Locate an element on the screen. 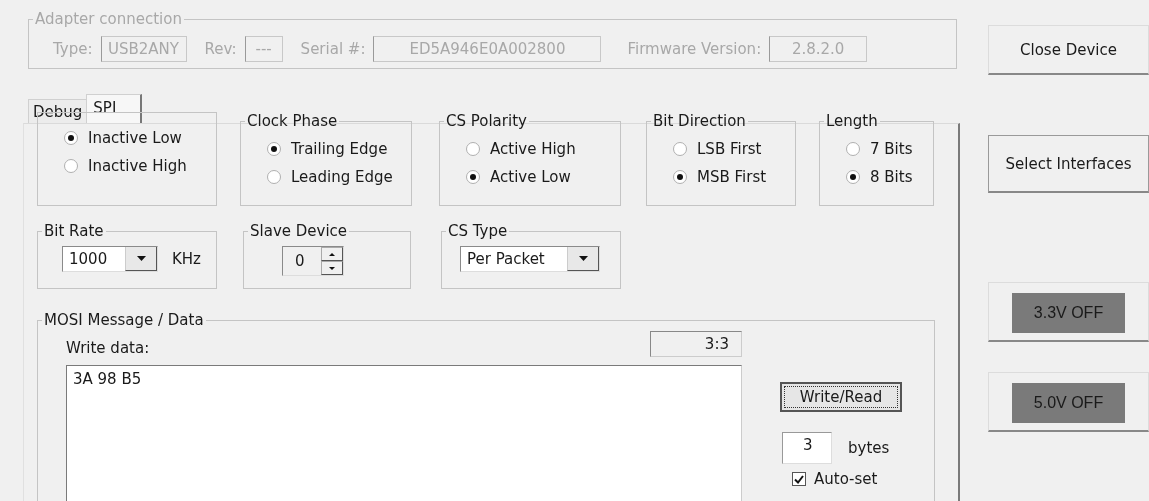 This screenshot has height=501, width=1149. cs-type-dropdown: Per Packet is located at coordinates (530, 259).